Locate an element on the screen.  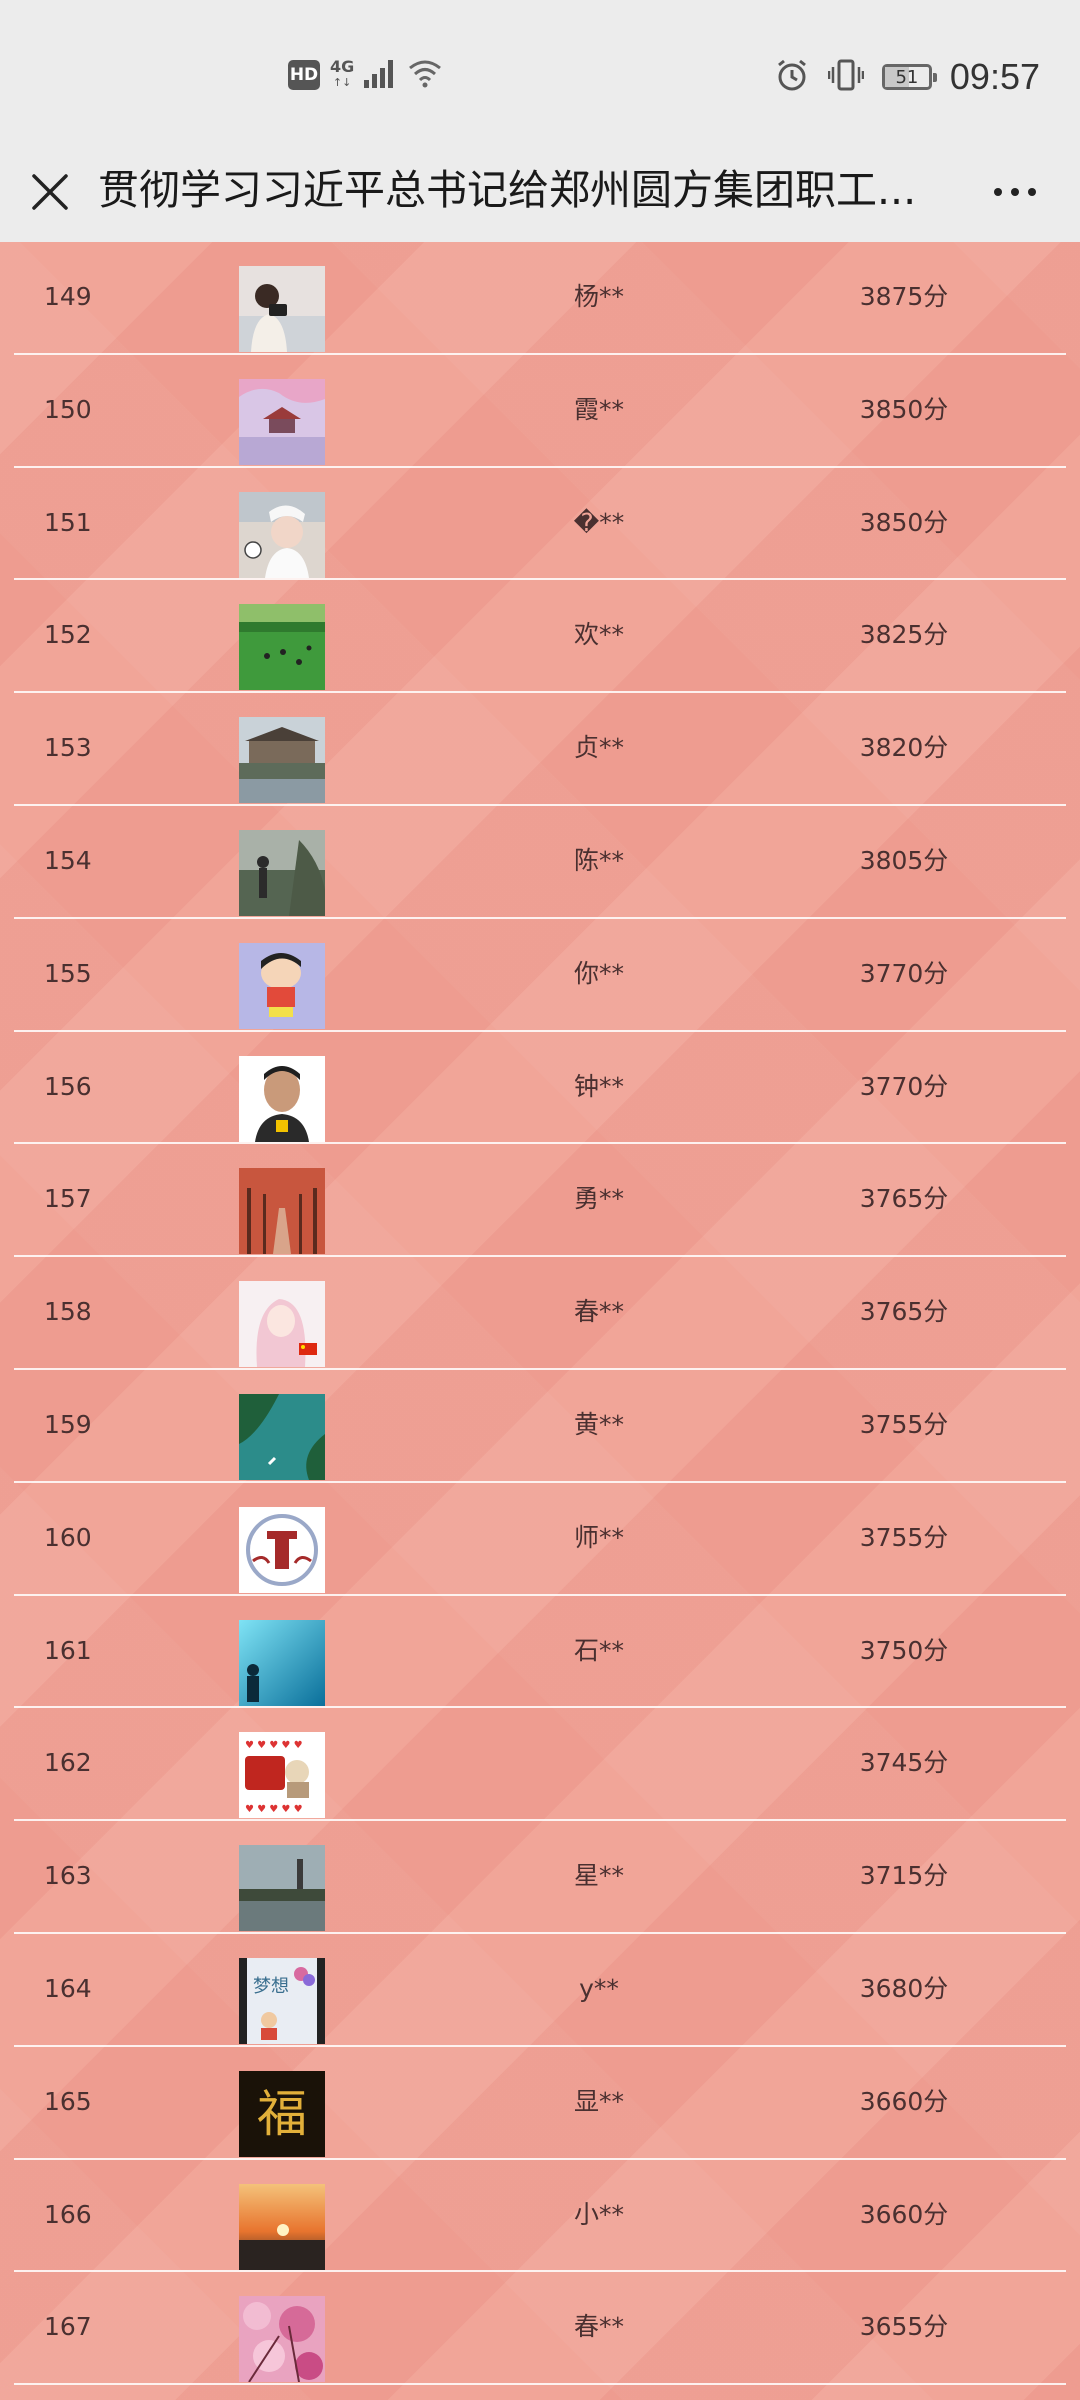
signal-icon is located at coordinates (381, 75).